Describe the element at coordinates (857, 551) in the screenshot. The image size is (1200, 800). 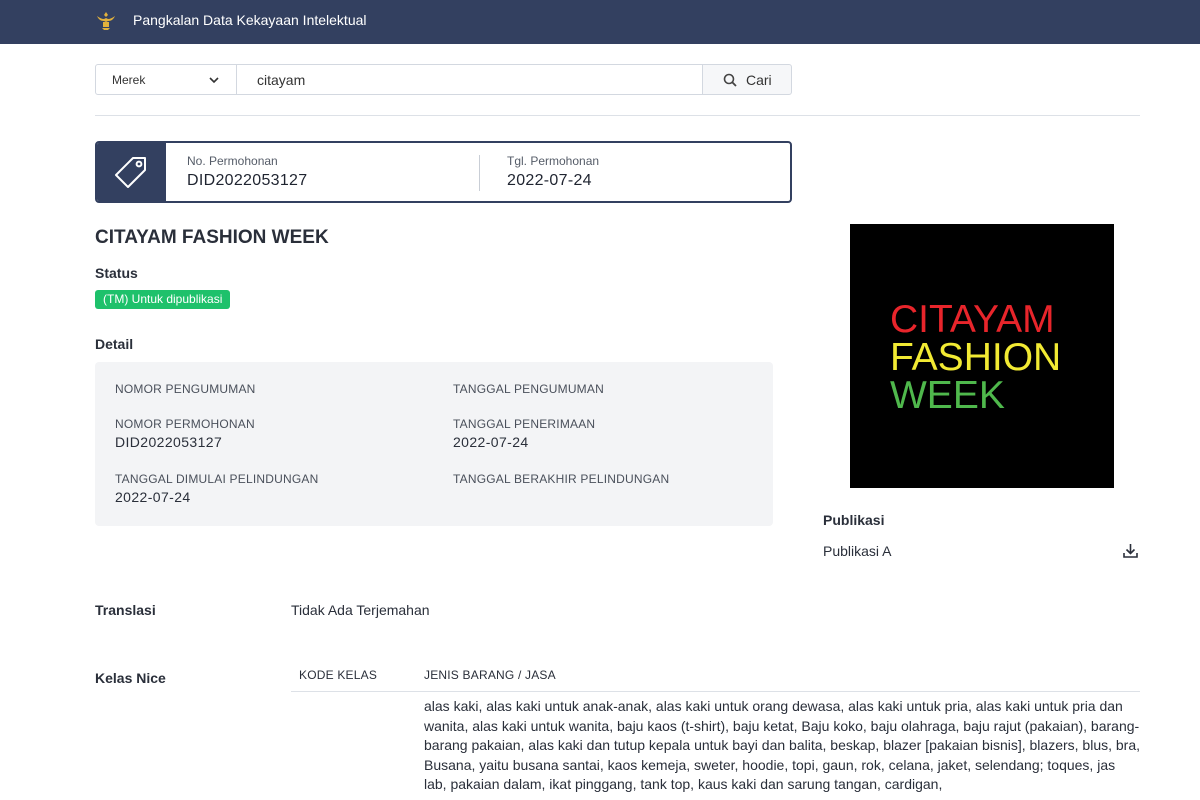
I see `publication-item: Publikasi A` at that location.